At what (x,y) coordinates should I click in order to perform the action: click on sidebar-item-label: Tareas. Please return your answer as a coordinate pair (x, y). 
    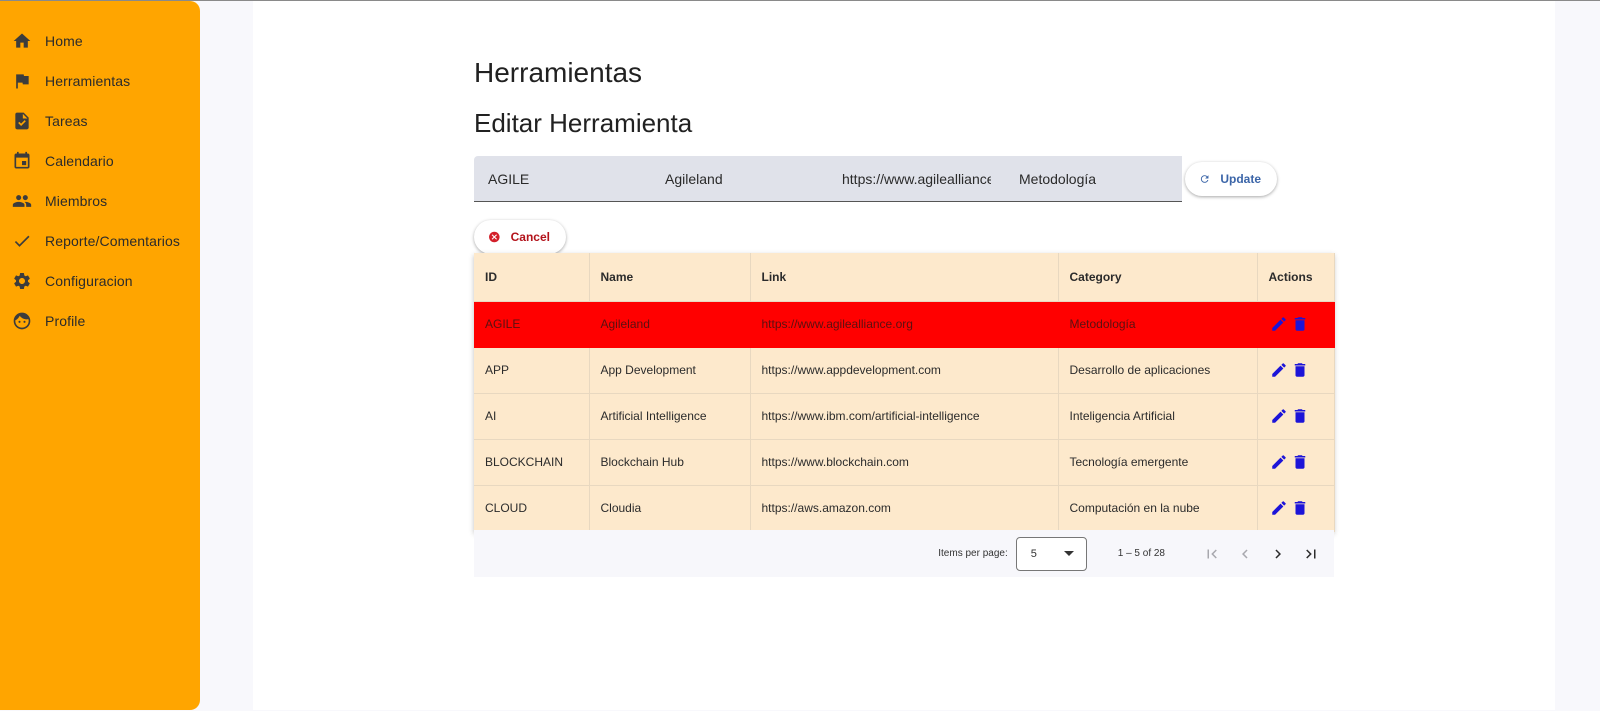
    Looking at the image, I should click on (66, 121).